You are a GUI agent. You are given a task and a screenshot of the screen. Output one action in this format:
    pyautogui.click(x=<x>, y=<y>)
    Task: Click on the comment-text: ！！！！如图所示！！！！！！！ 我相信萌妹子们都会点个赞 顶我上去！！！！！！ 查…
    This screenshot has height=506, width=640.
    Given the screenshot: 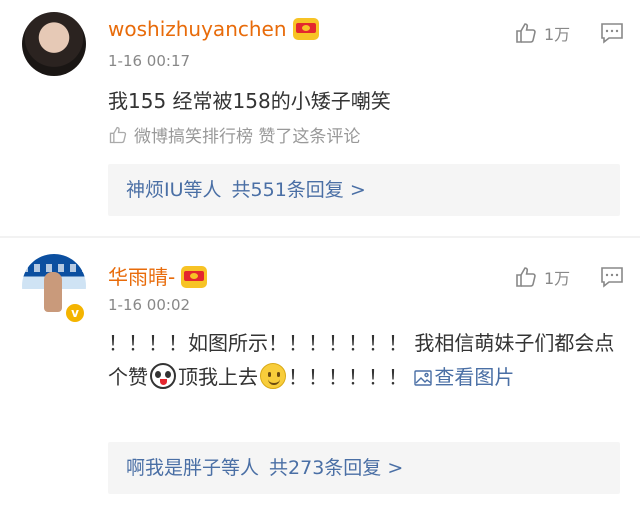 What is the action you would take?
    pyautogui.click(x=364, y=360)
    